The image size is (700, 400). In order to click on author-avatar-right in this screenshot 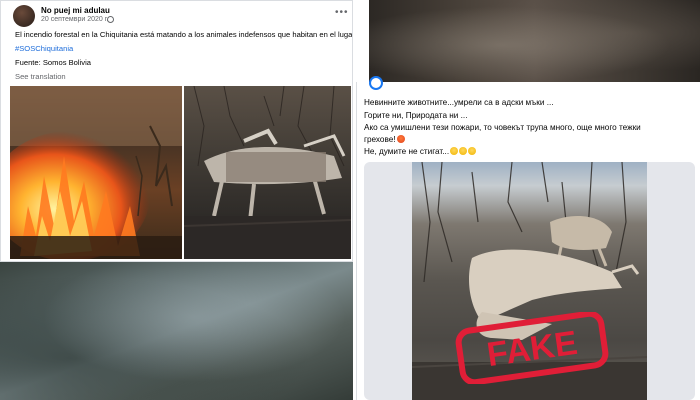, I will do `click(376, 83)`.